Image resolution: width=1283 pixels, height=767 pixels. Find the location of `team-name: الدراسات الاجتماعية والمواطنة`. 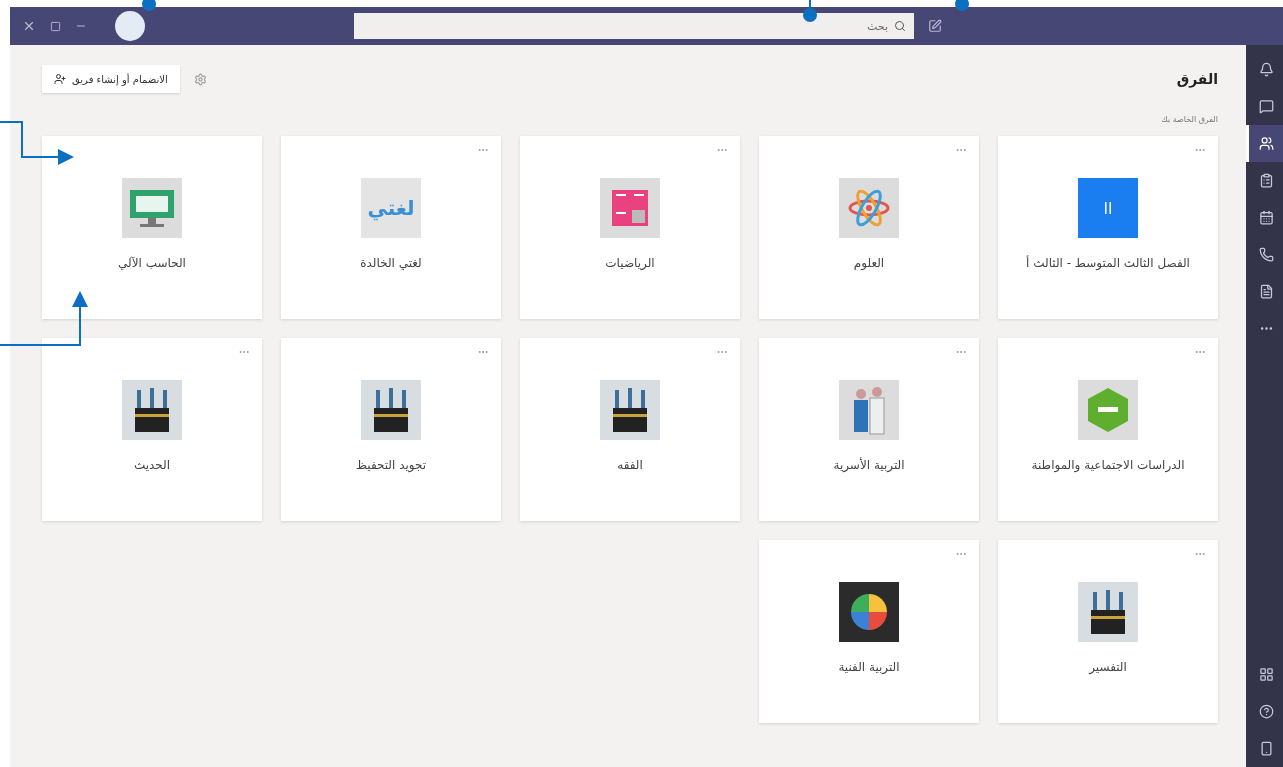

team-name: الدراسات الاجتماعية والمواطنة is located at coordinates (1108, 466).